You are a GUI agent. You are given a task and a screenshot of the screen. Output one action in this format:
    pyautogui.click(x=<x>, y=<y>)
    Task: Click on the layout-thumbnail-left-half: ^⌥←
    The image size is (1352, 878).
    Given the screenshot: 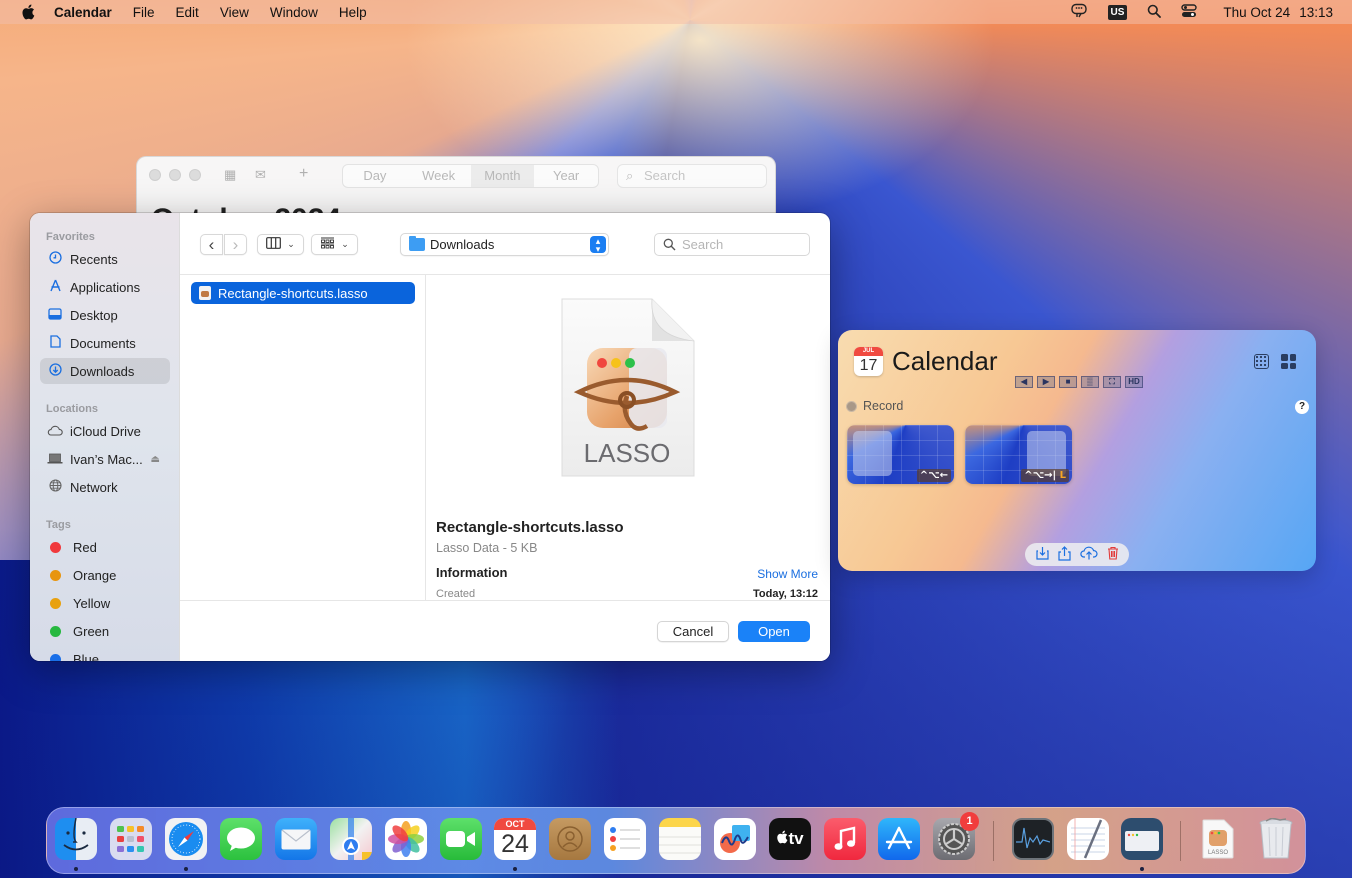 What is the action you would take?
    pyautogui.click(x=900, y=454)
    